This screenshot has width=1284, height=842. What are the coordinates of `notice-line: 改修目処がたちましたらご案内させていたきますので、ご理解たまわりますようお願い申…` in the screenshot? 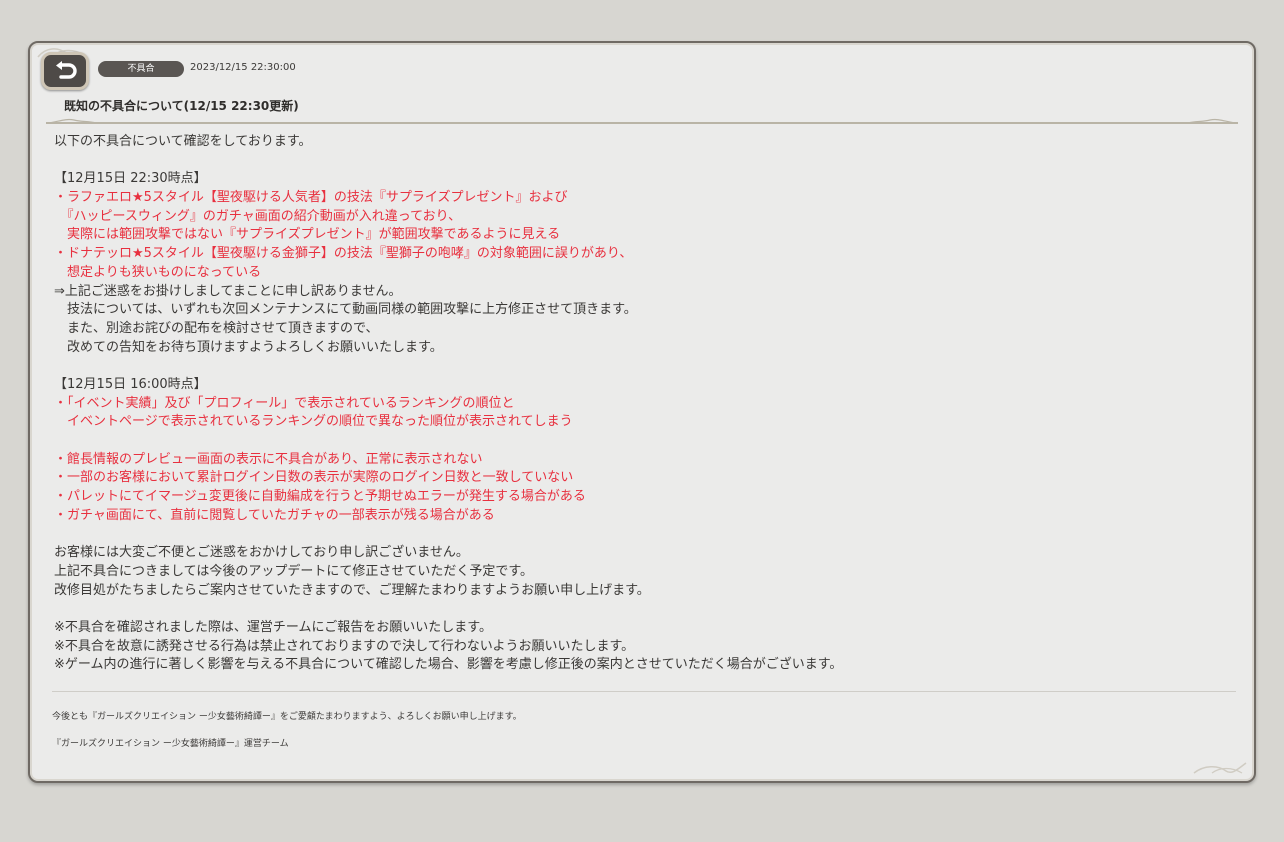 It's located at (352, 590).